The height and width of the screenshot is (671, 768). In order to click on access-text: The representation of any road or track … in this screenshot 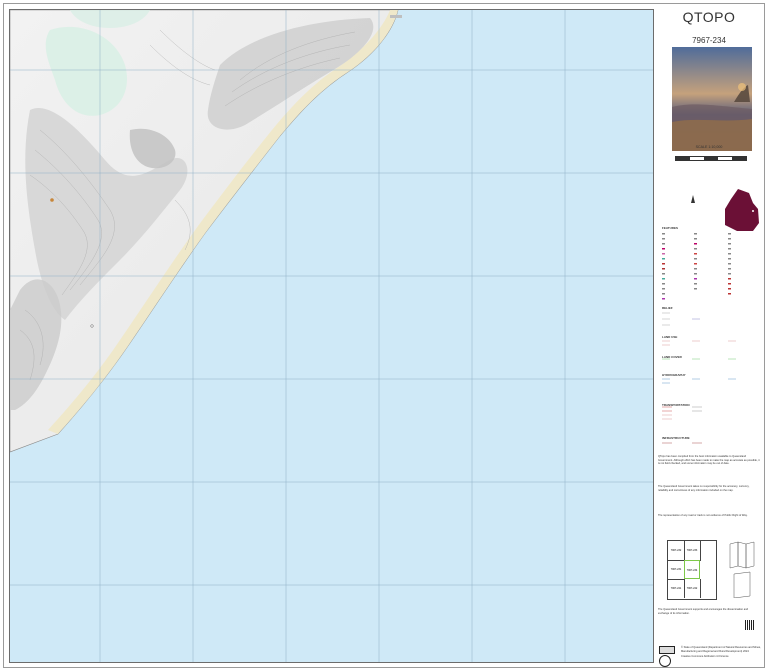, I will do `click(703, 515)`.